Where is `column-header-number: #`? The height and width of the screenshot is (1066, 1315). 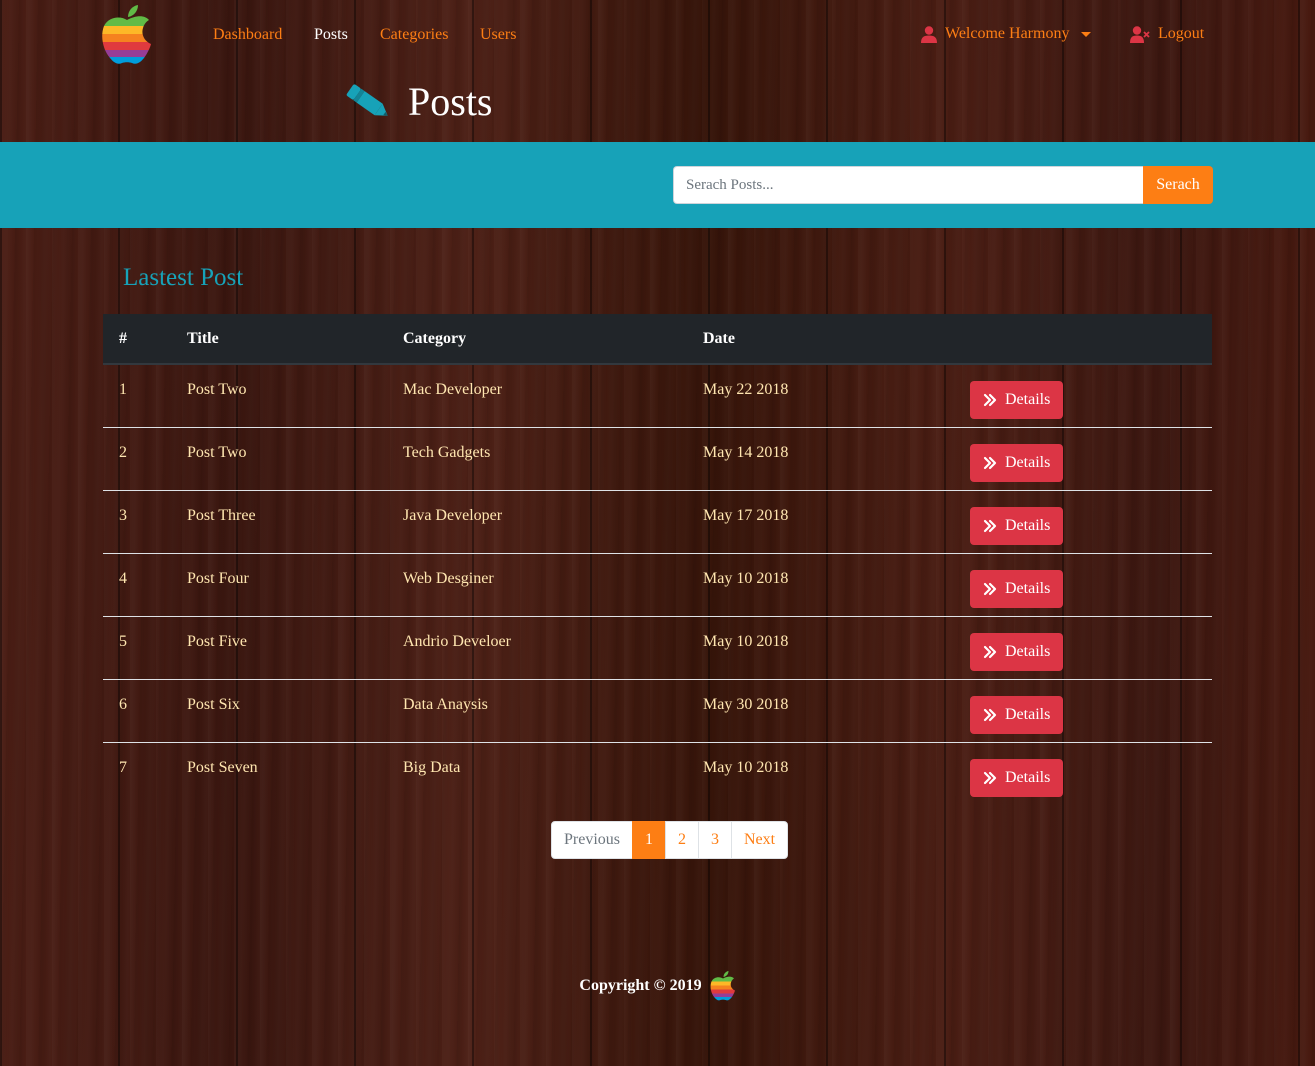
column-header-number: # is located at coordinates (137, 339).